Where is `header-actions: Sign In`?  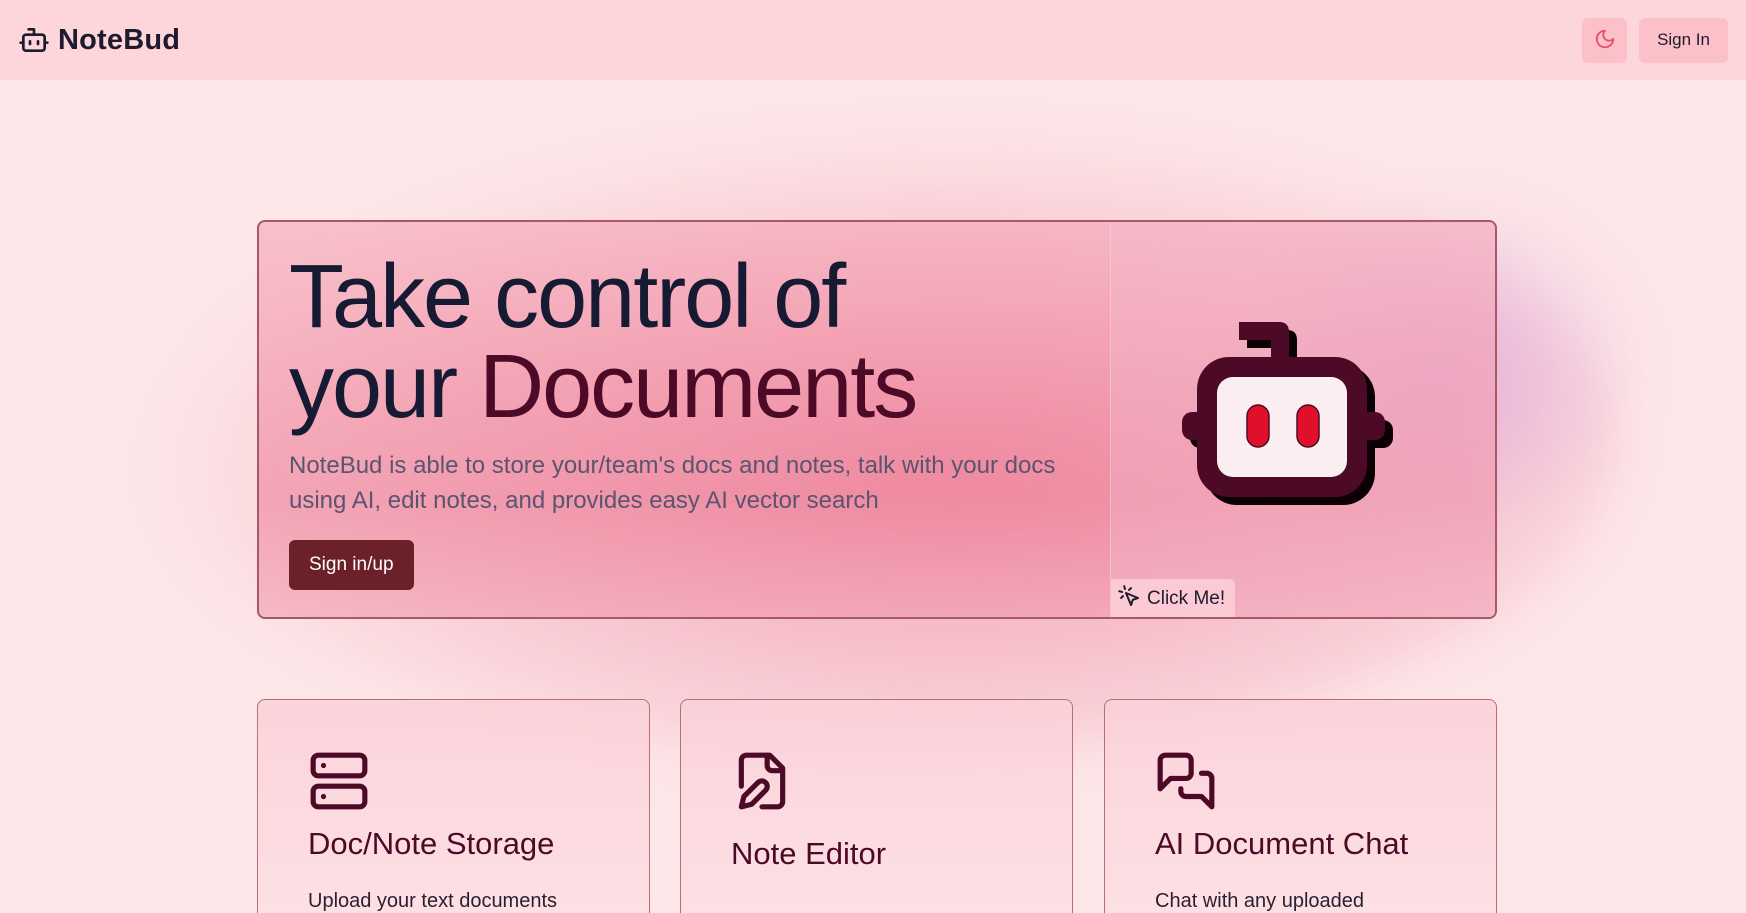
header-actions: Sign In is located at coordinates (1655, 40).